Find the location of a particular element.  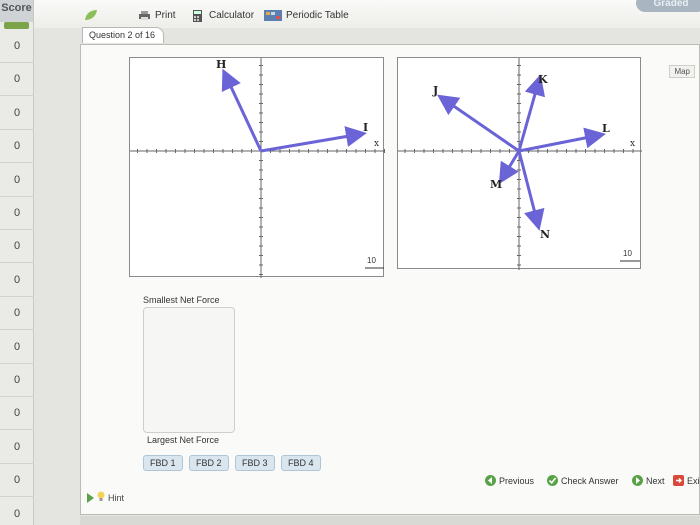

exit-label: Exi is located at coordinates (693, 480).